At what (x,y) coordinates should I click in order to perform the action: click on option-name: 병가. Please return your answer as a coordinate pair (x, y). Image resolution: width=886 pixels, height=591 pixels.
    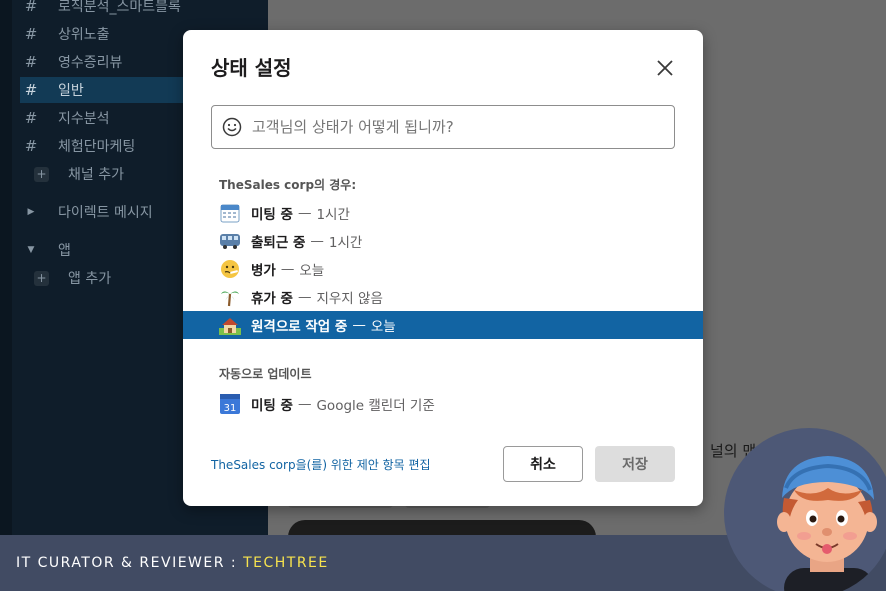
    Looking at the image, I should click on (263, 271).